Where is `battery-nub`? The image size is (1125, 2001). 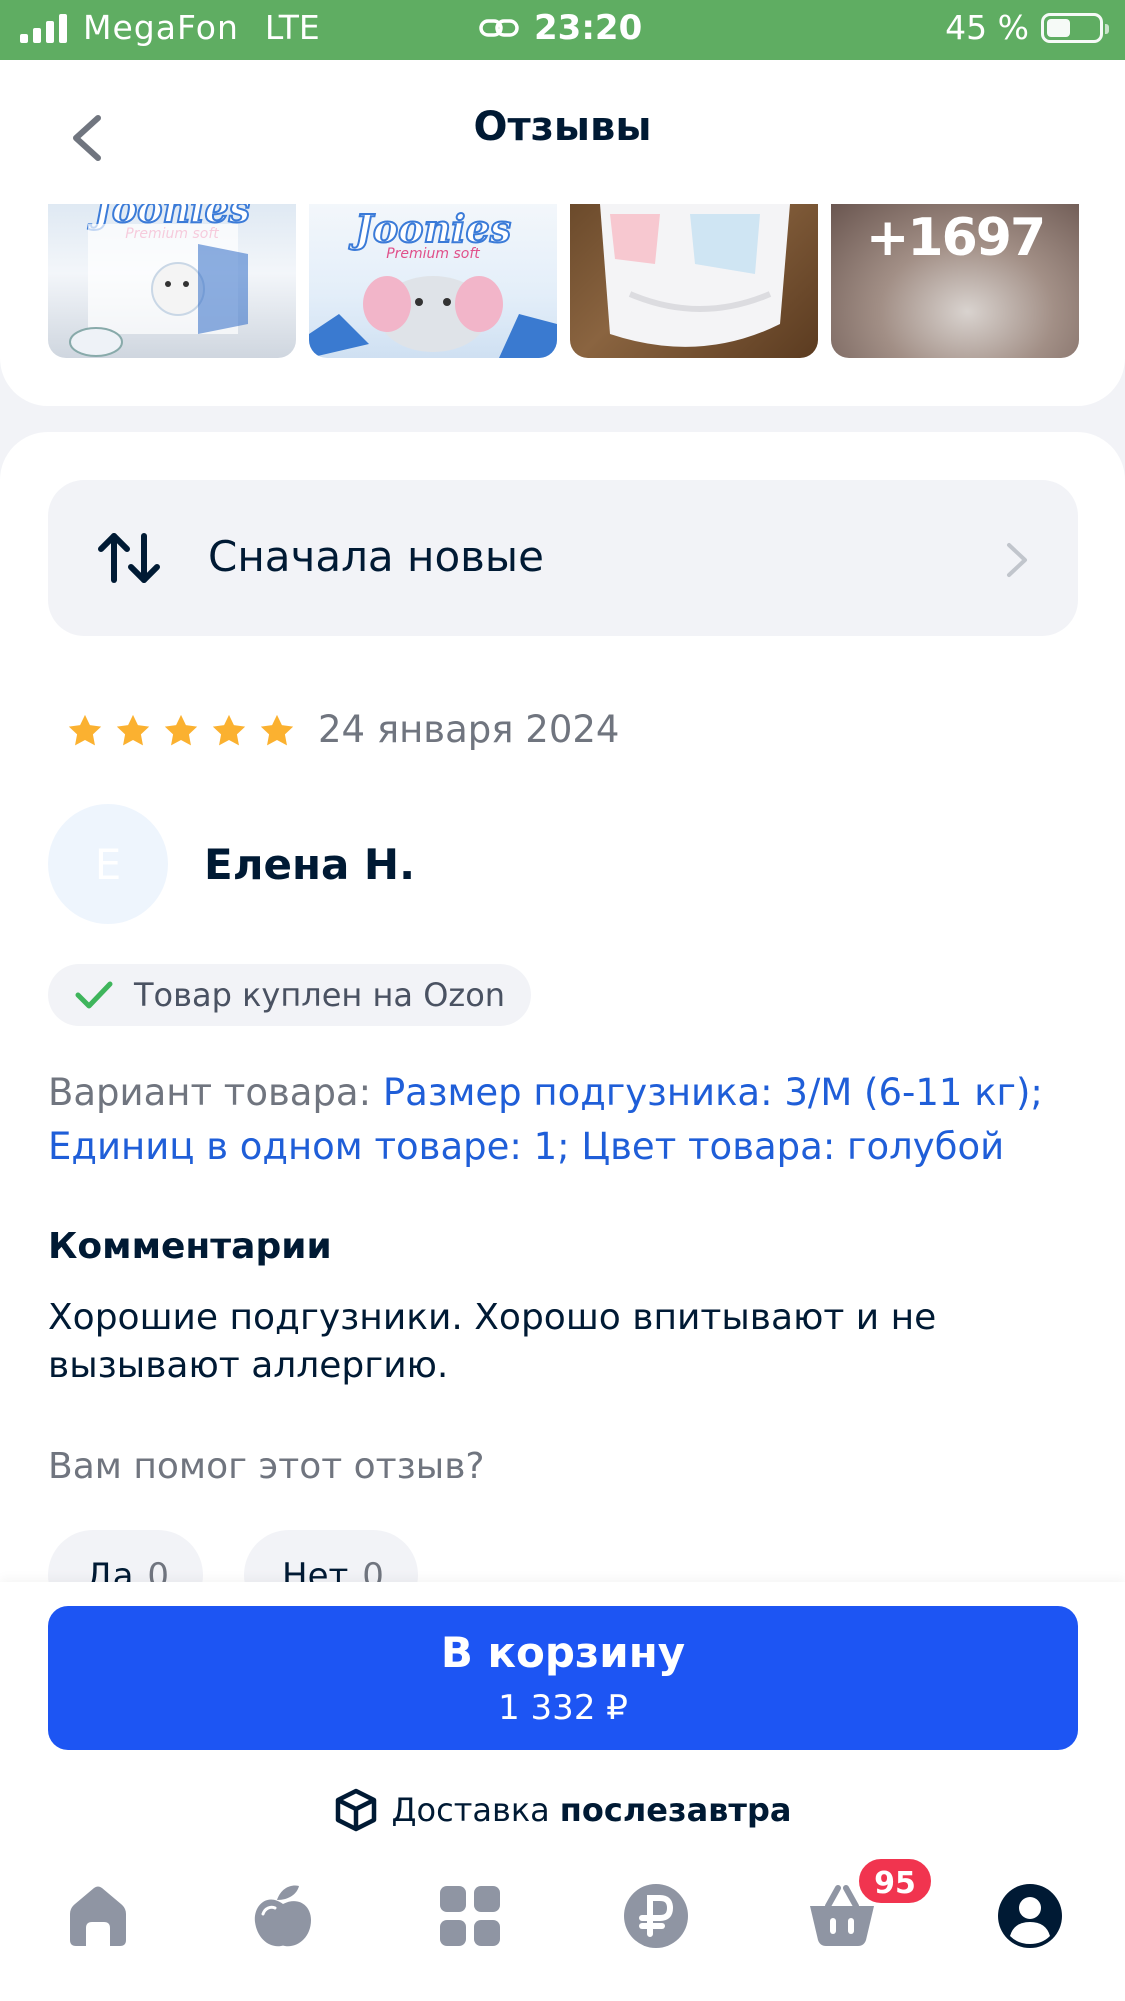
battery-nub is located at coordinates (1107, 28).